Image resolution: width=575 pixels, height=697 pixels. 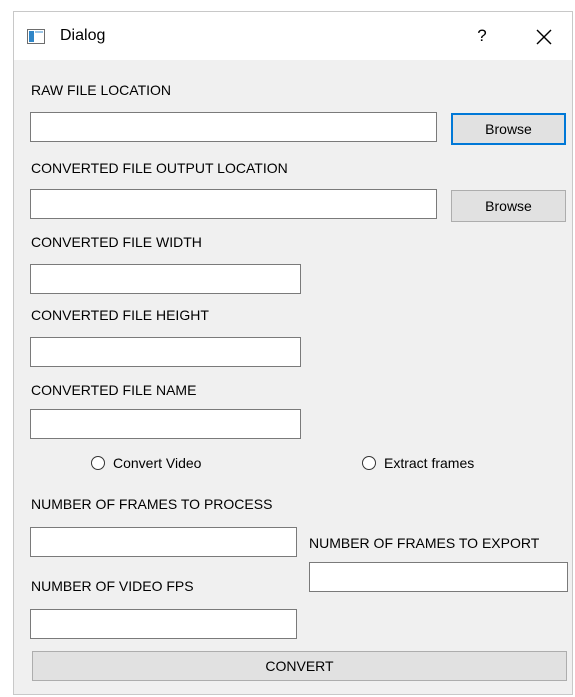 What do you see at coordinates (165, 352) in the screenshot?
I see `height-input` at bounding box center [165, 352].